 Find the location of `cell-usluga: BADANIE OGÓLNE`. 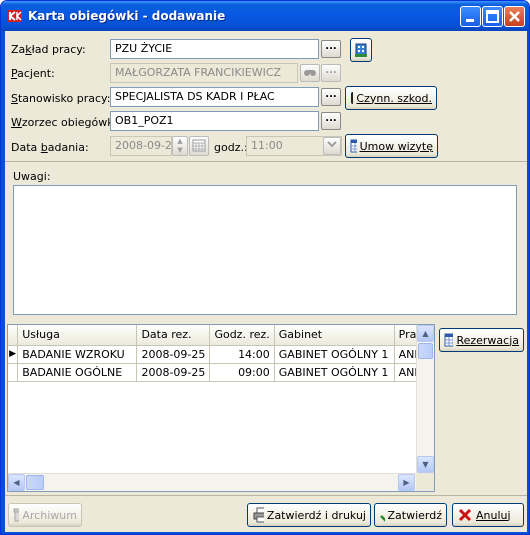

cell-usluga: BADANIE OGÓLNE is located at coordinates (77, 372).